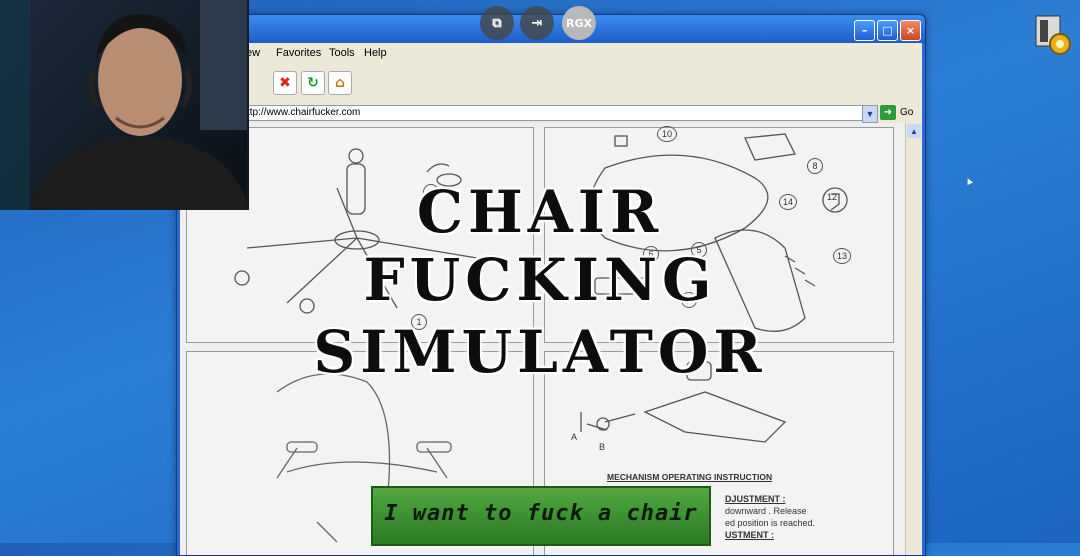 The width and height of the screenshot is (1080, 556). Describe the element at coordinates (298, 53) in the screenshot. I see `menu-favorites: Favorites` at that location.